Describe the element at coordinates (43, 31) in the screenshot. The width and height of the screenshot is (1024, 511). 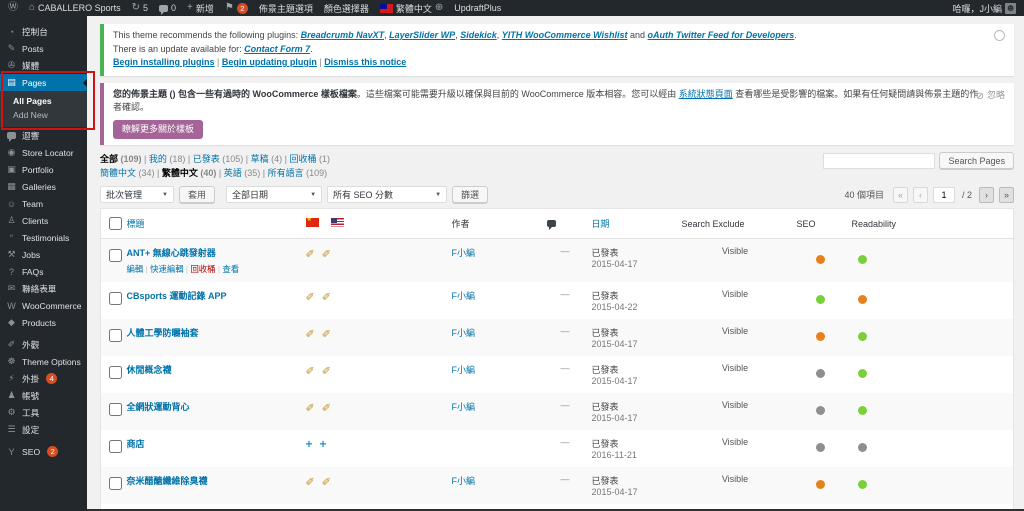
I see `sidebar-item-dashboard: ◔ 控制台` at that location.